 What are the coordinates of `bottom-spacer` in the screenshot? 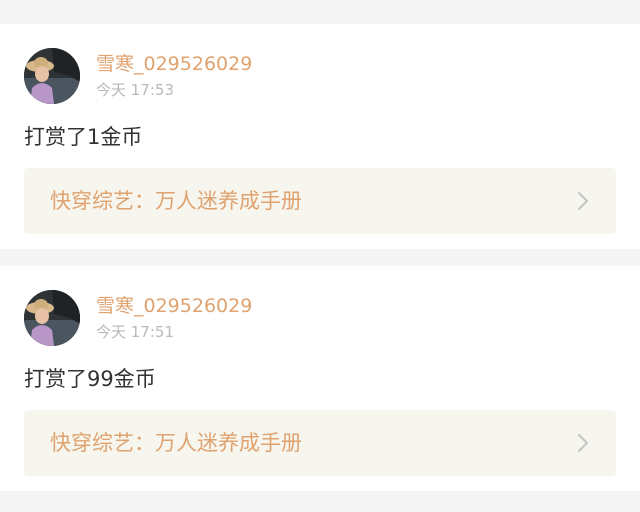 It's located at (320, 501).